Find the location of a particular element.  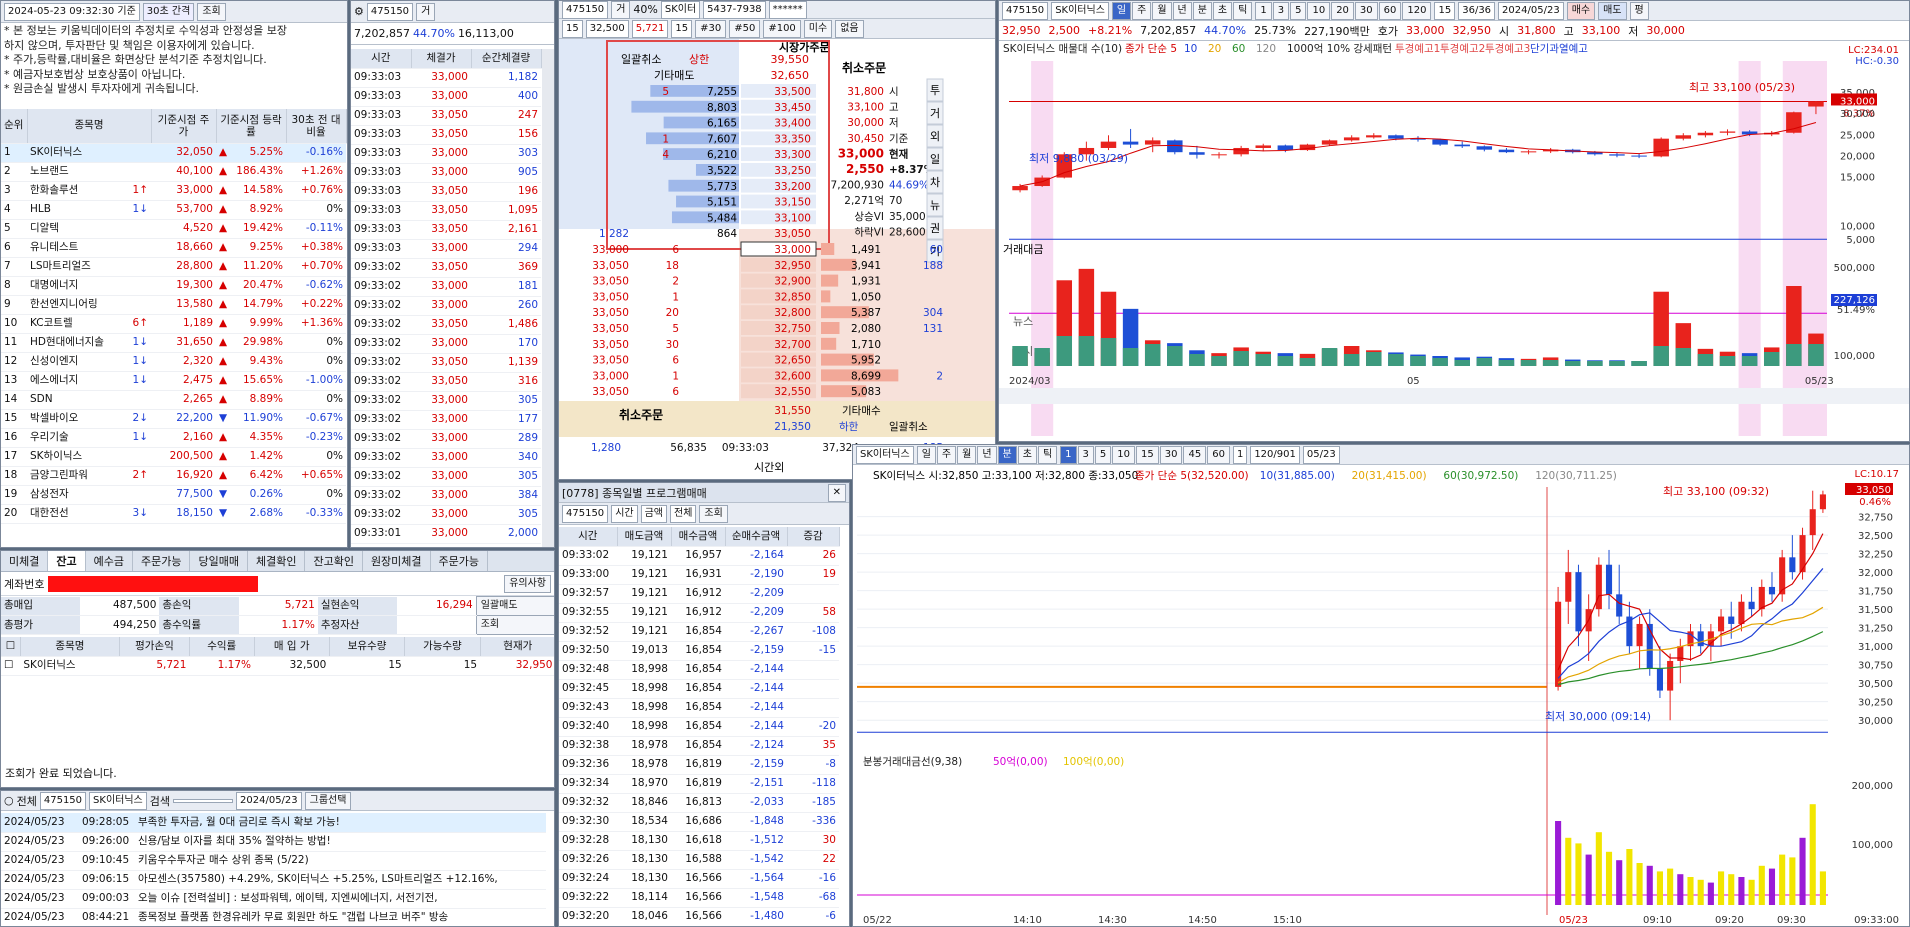

col-diff: 30초 전 대비율 is located at coordinates (316, 126).